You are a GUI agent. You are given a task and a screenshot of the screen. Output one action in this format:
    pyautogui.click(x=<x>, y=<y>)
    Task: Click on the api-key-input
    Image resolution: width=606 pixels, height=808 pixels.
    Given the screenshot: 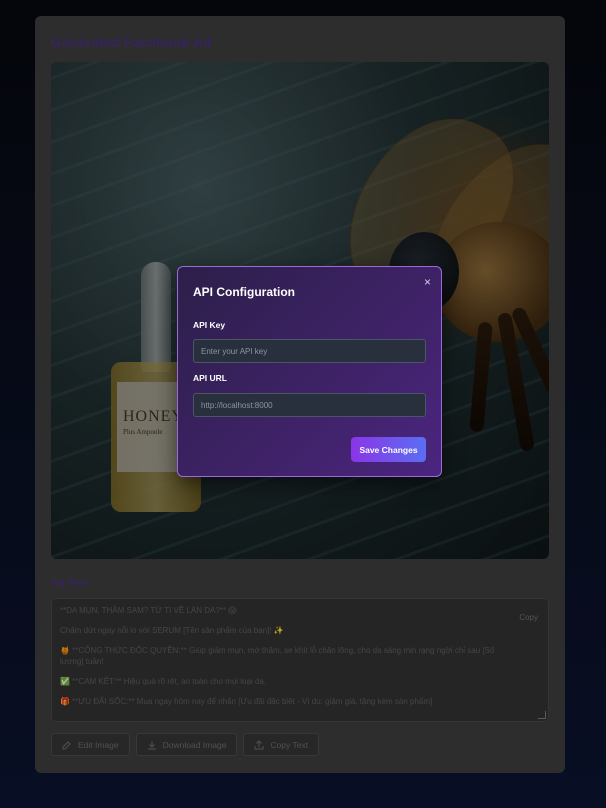 What is the action you would take?
    pyautogui.click(x=309, y=351)
    